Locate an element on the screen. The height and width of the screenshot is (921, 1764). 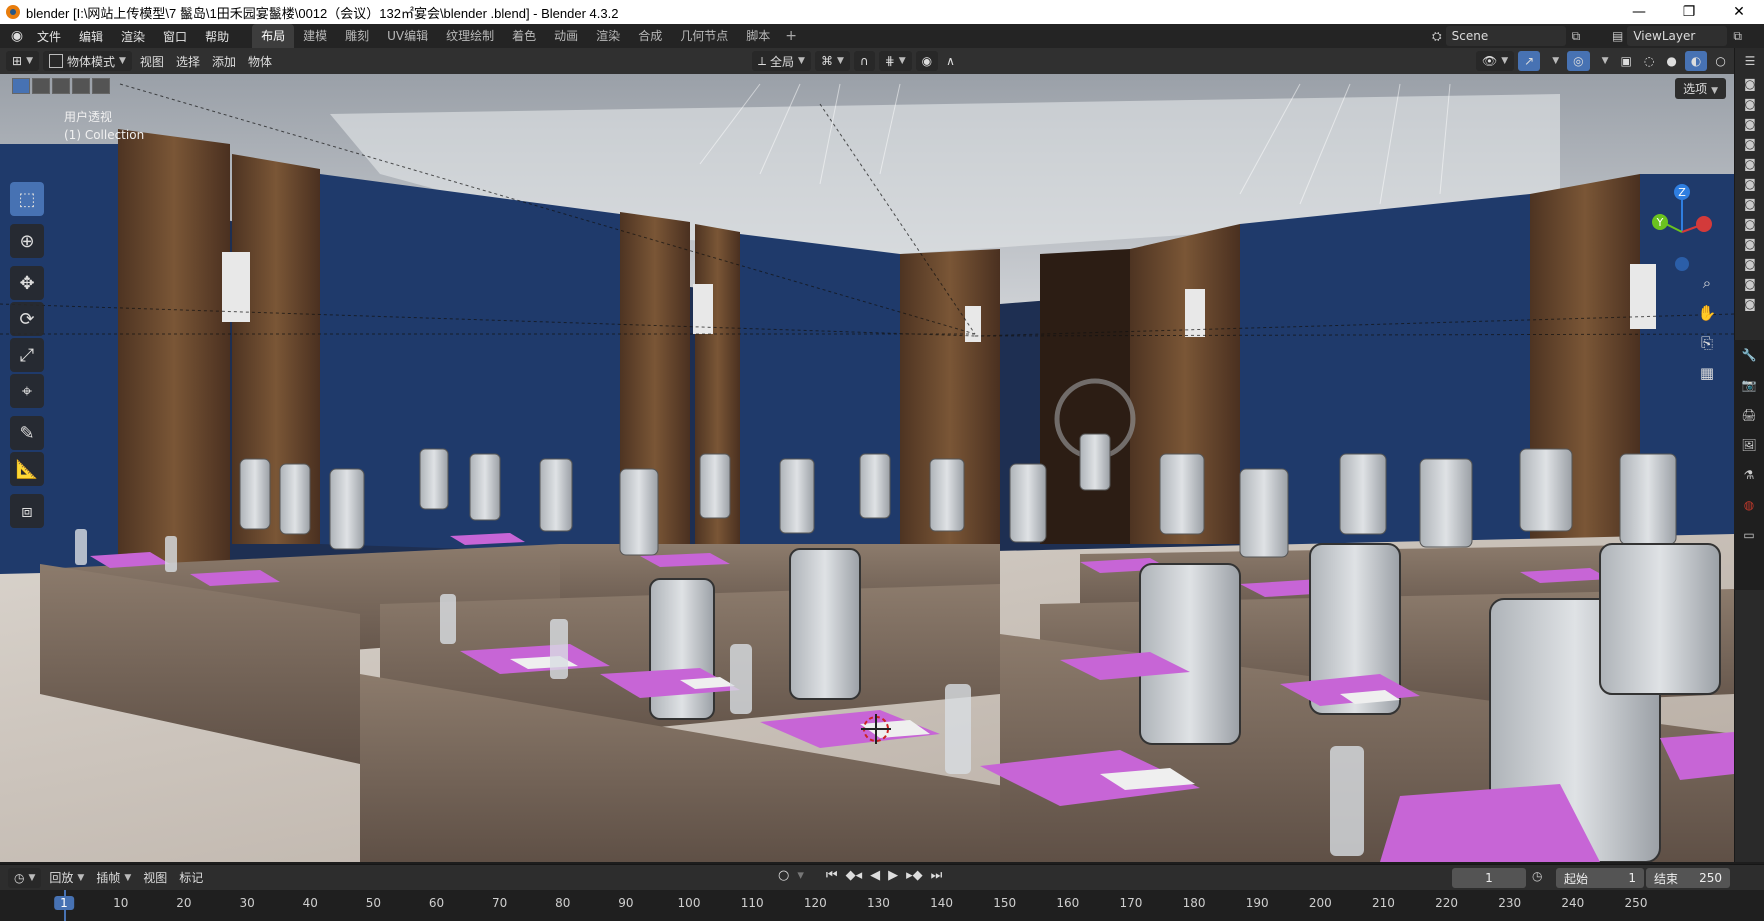
measure-tool-icon: 📐 is located at coordinates (27, 469).